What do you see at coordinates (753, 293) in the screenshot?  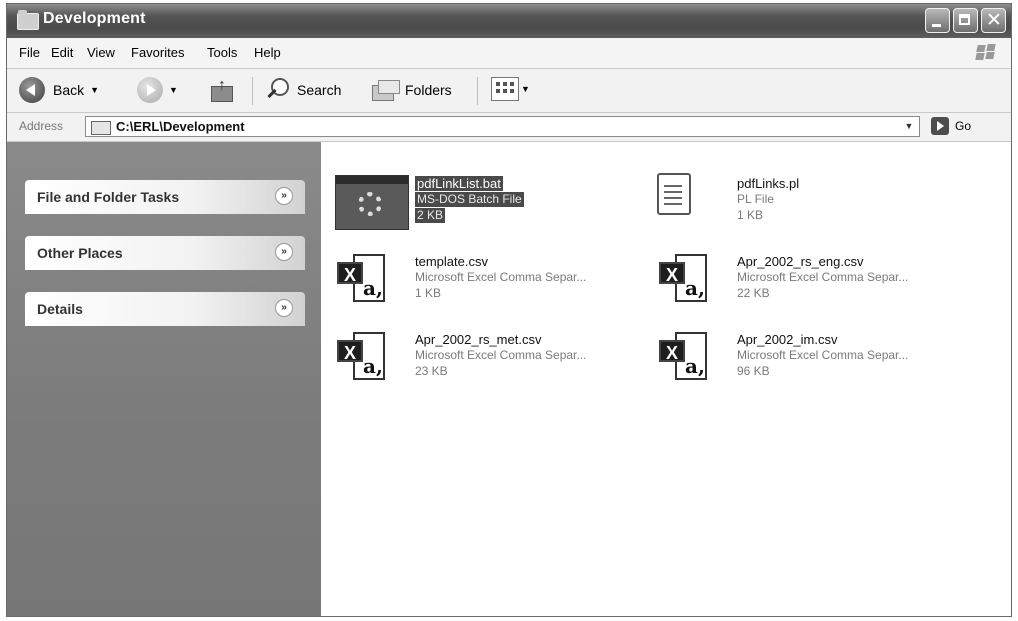 I see `file-size: 22 KB` at bounding box center [753, 293].